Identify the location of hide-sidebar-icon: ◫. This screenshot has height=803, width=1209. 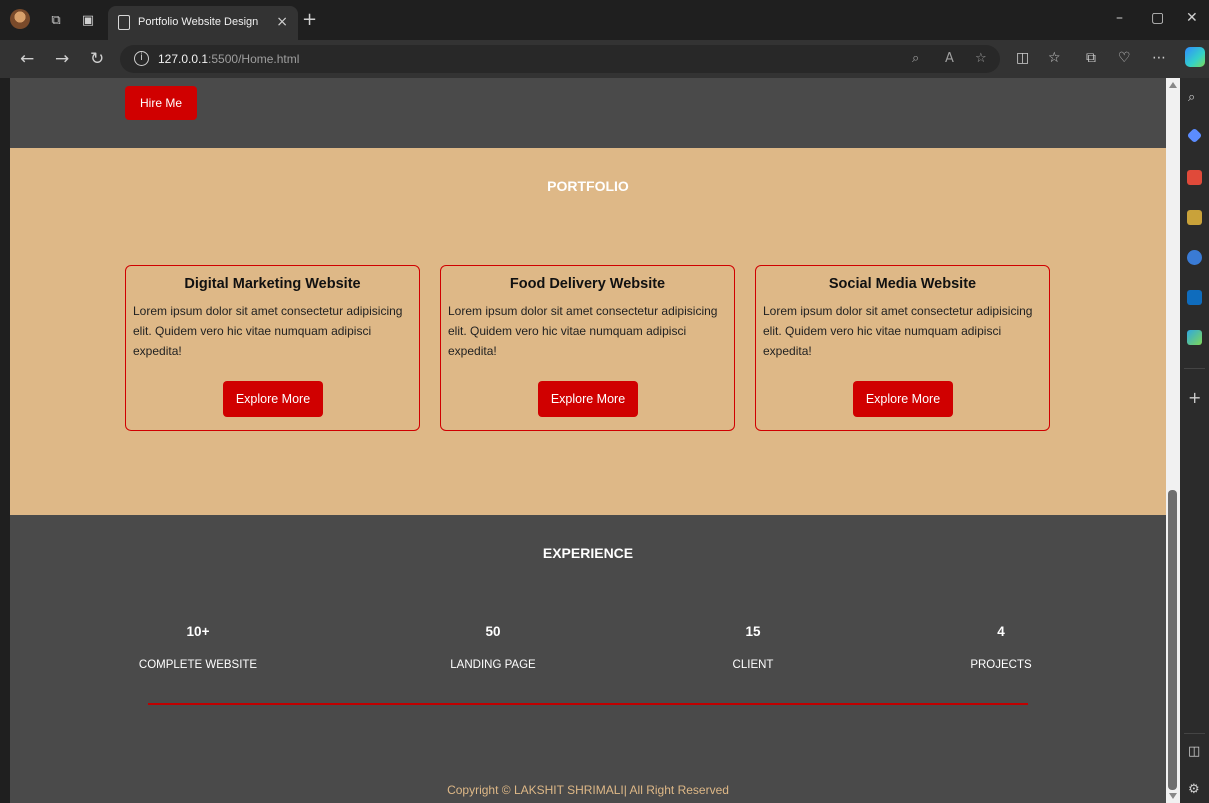
(1194, 751).